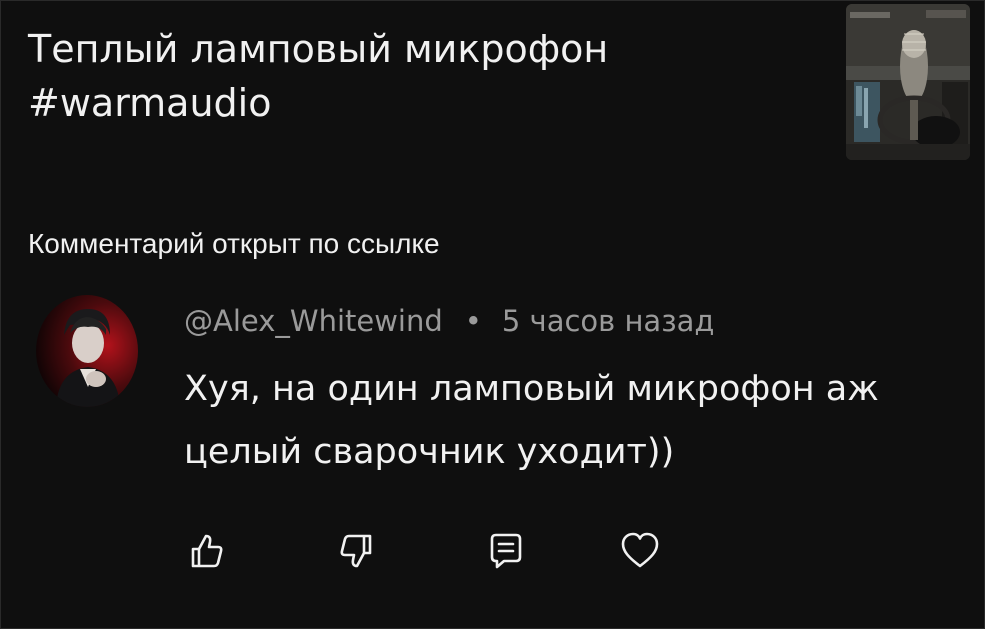 The width and height of the screenshot is (985, 629). Describe the element at coordinates (608, 321) in the screenshot. I see `comment-timestamp: 5 часов назад` at that location.